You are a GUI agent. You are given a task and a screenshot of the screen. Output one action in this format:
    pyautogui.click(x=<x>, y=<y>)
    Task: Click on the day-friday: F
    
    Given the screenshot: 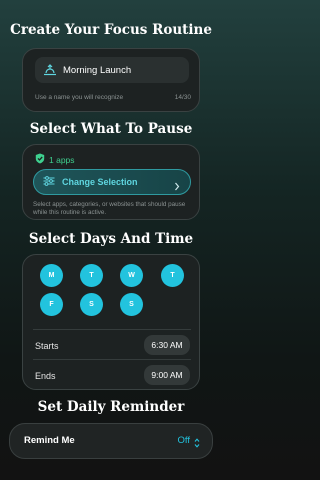 What is the action you would take?
    pyautogui.click(x=51, y=304)
    